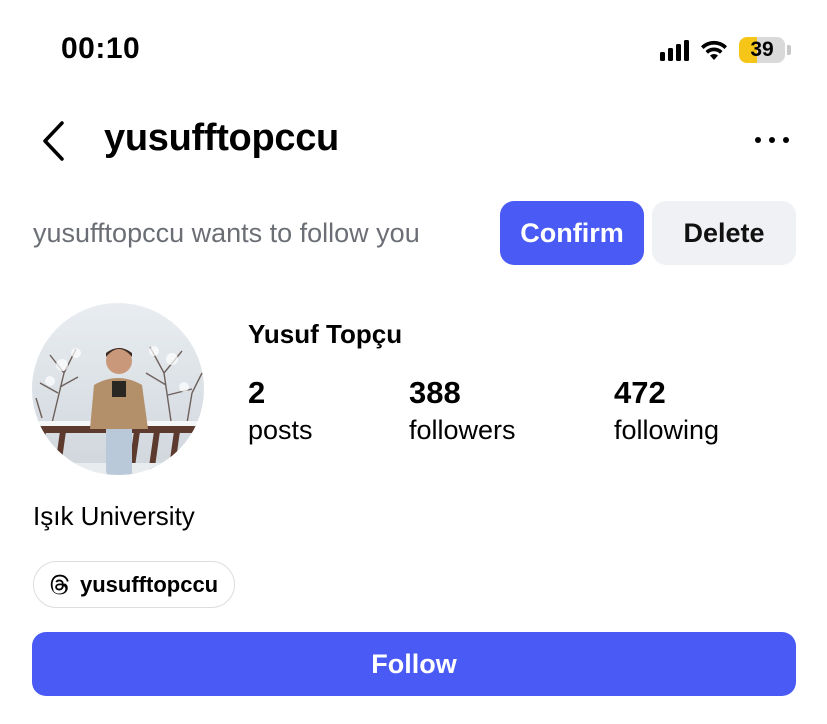  I want to click on status-indicators: 39, so click(725, 50).